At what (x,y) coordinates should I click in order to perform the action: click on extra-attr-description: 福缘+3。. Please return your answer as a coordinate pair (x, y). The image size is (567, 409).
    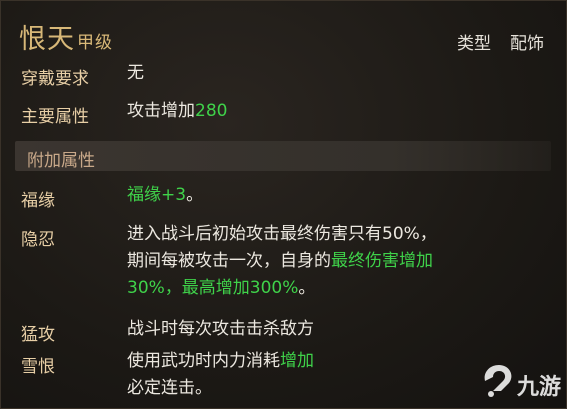
    Looking at the image, I should click on (337, 195).